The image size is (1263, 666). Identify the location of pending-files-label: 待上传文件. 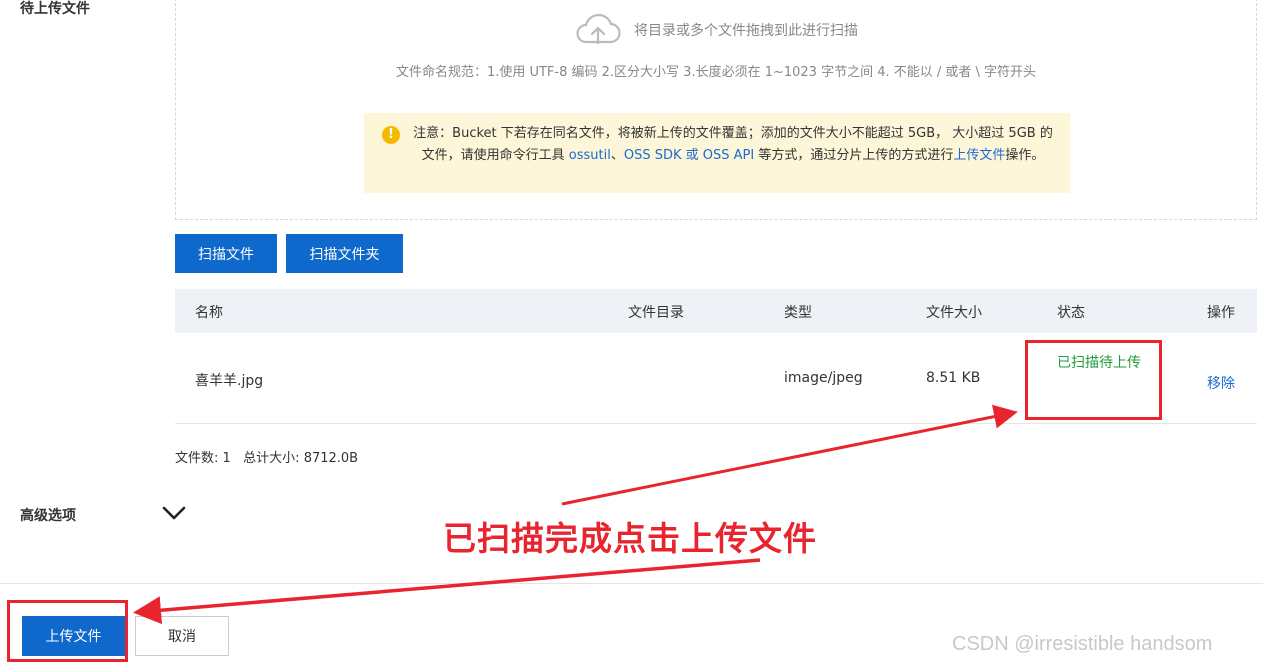
(55, 9).